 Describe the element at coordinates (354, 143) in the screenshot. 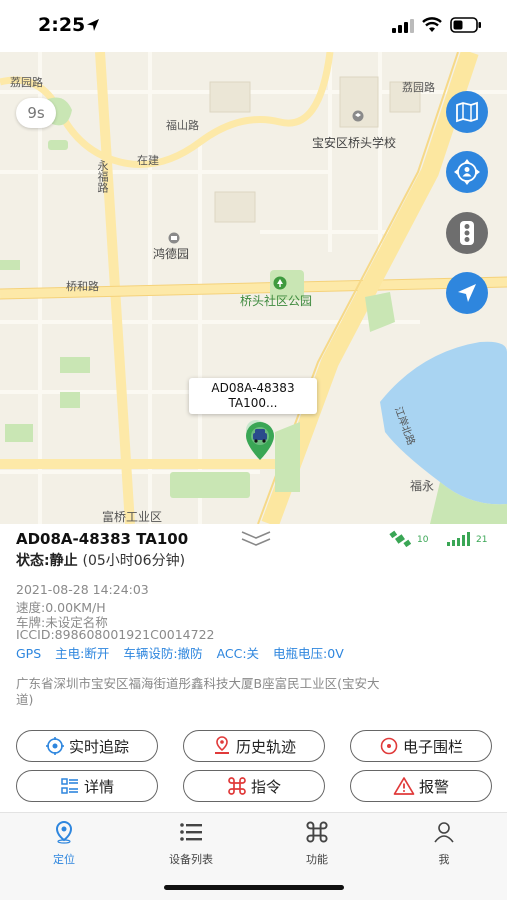

I see `map-label-school: 宝安区桥头学校` at that location.